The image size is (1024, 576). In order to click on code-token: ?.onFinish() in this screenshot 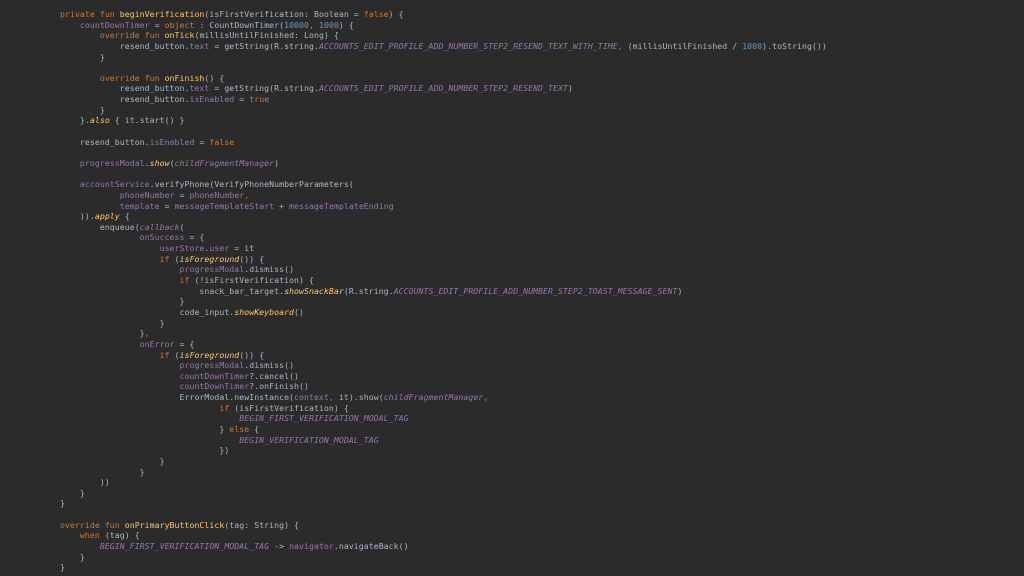, I will do `click(279, 386)`.